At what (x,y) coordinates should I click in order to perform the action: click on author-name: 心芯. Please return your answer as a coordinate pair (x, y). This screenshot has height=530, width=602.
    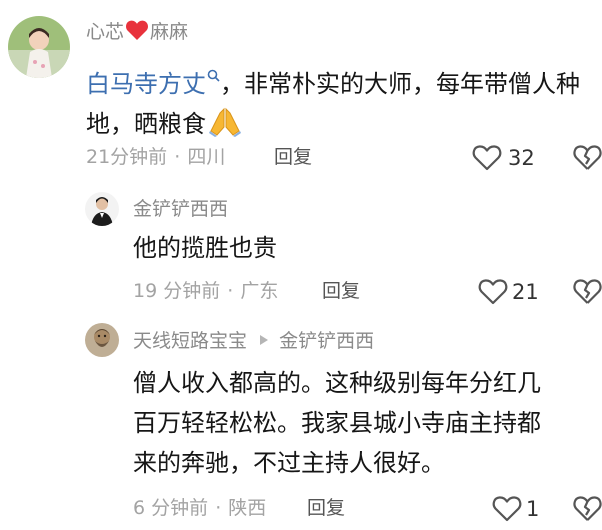
    Looking at the image, I should click on (105, 32).